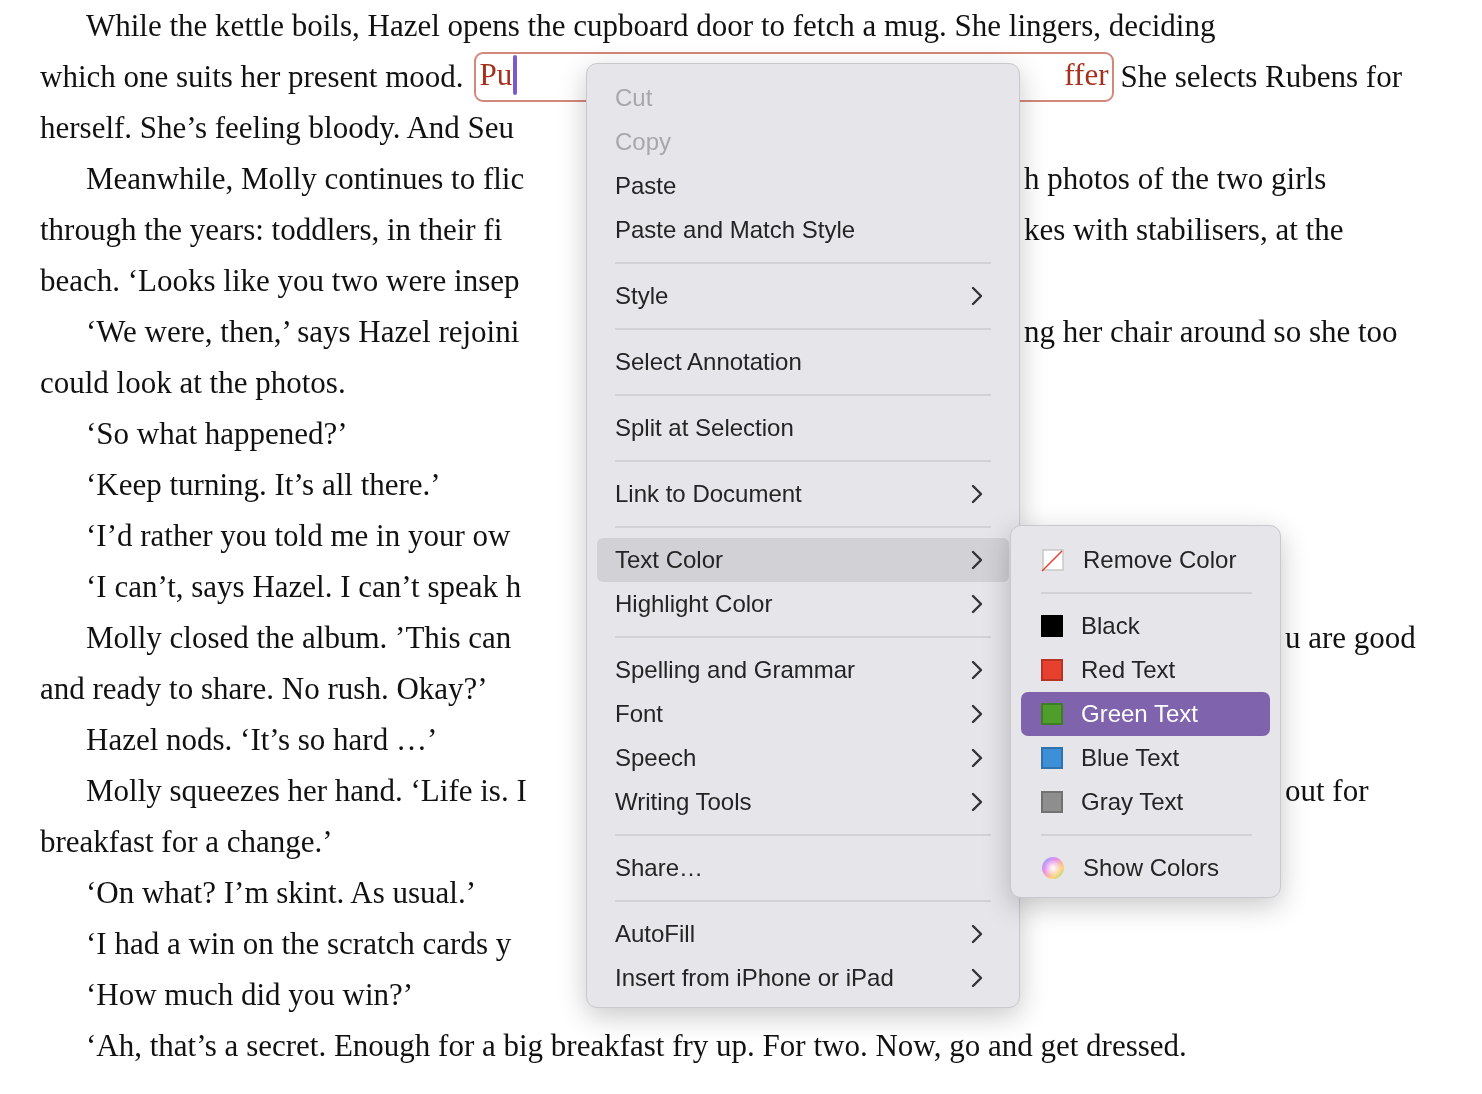  I want to click on text-cursor, so click(515, 74).